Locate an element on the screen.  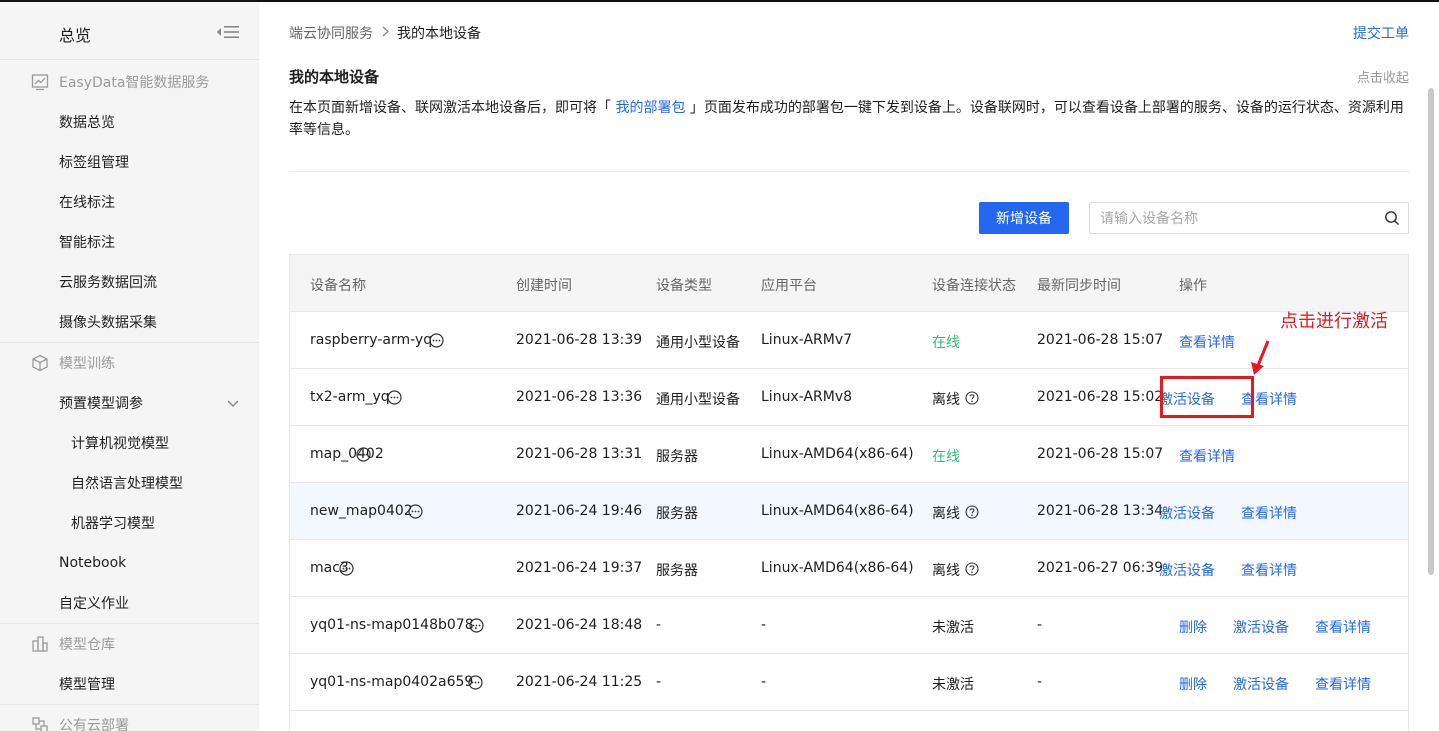
sync-time: - is located at coordinates (1040, 625).